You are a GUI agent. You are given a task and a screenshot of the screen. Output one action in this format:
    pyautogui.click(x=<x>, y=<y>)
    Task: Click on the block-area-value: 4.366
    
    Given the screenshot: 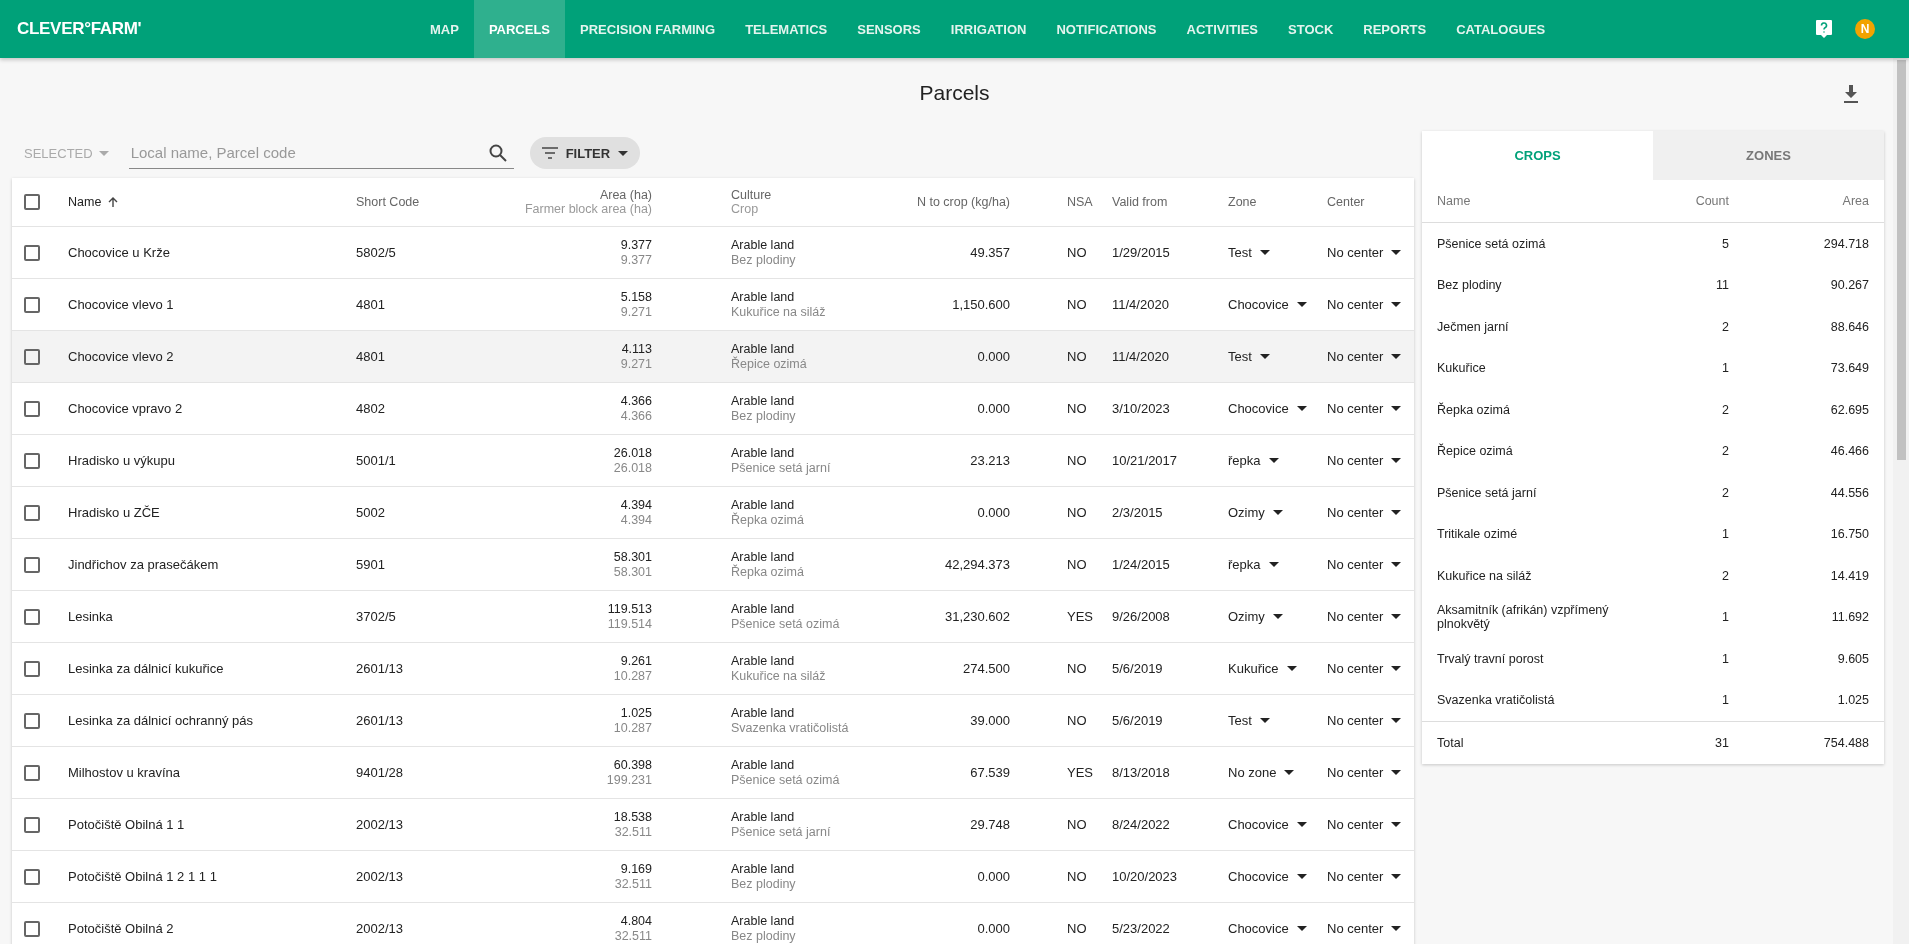 What is the action you would take?
    pyautogui.click(x=636, y=416)
    